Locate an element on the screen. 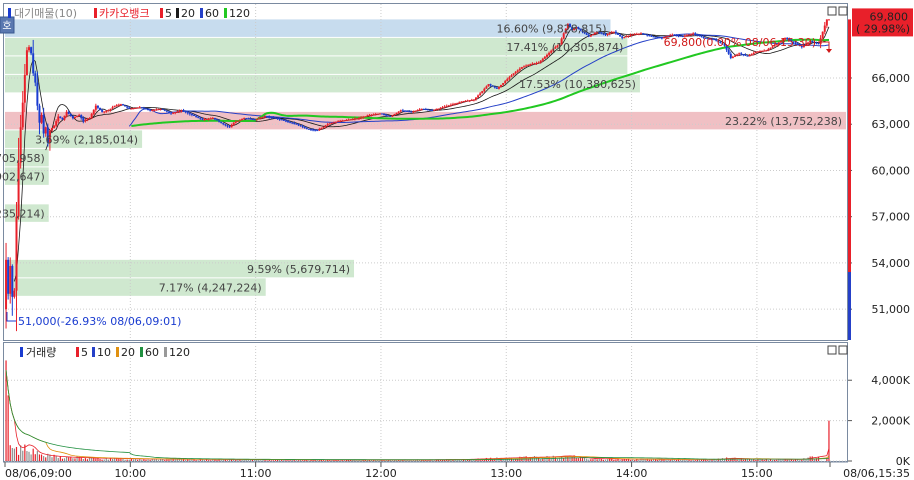  band-label: 17.41% (10,305,874) is located at coordinates (564, 47).